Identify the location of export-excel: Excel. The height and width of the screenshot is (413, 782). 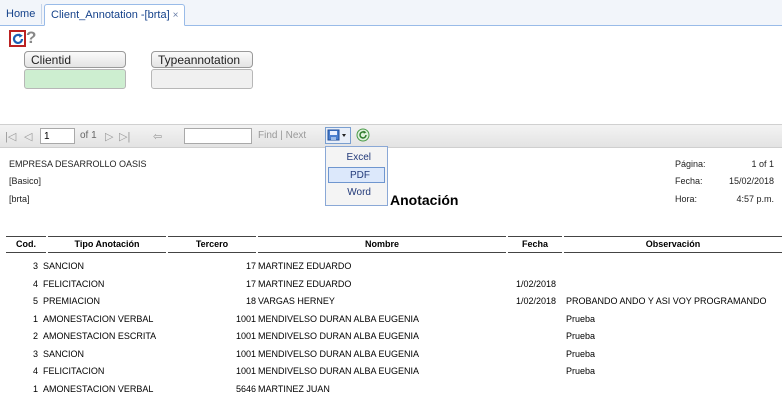
(356, 158).